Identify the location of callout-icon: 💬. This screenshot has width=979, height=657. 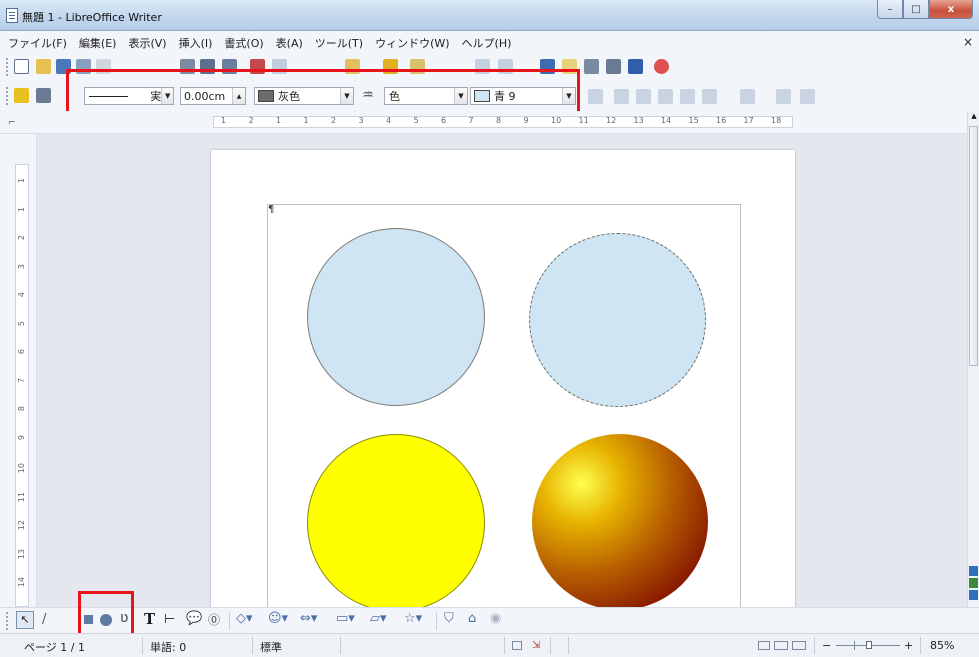
(194, 618).